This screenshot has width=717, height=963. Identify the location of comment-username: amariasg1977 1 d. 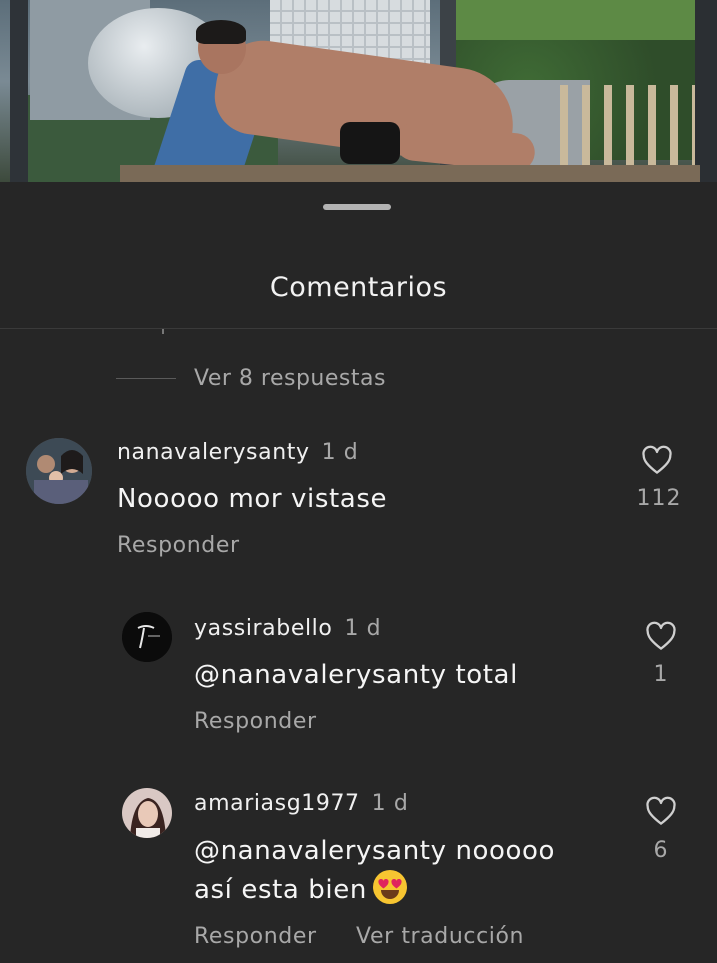
(301, 803).